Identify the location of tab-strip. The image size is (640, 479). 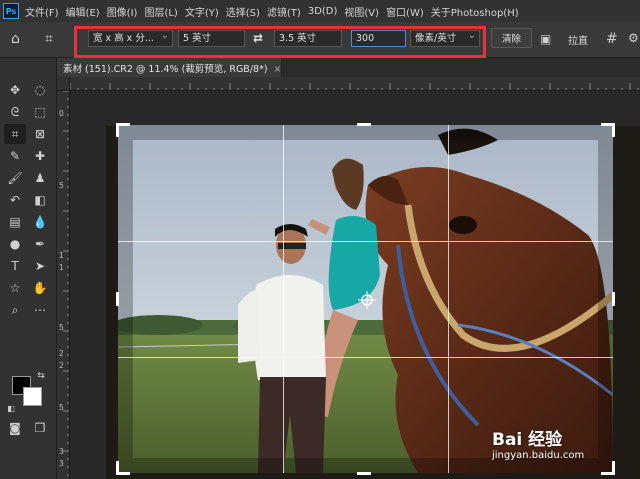
(461, 67).